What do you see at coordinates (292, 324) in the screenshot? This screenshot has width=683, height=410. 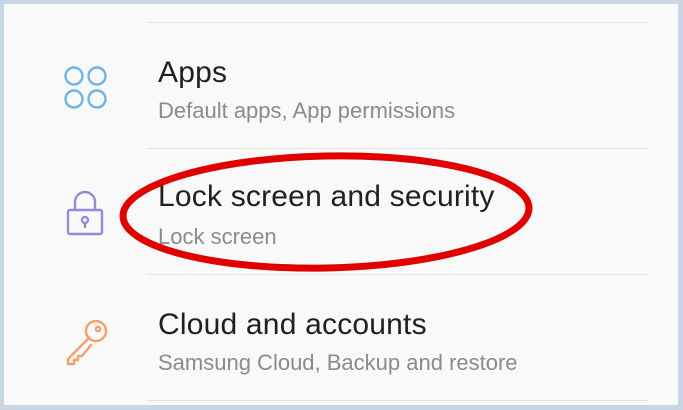 I see `settings-item-title: Cloud and accounts` at bounding box center [292, 324].